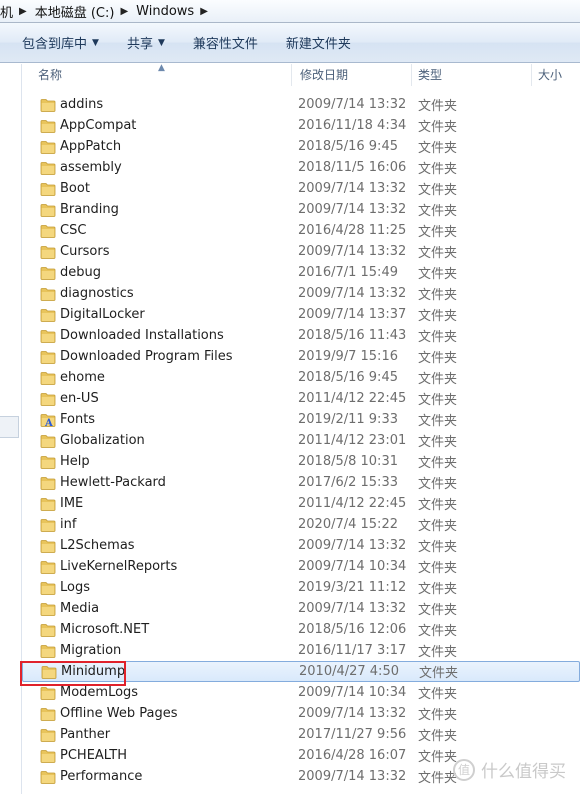  I want to click on file-row: Hewlett-Packard 2017/6/2 15:33 文件夹, so click(301, 482).